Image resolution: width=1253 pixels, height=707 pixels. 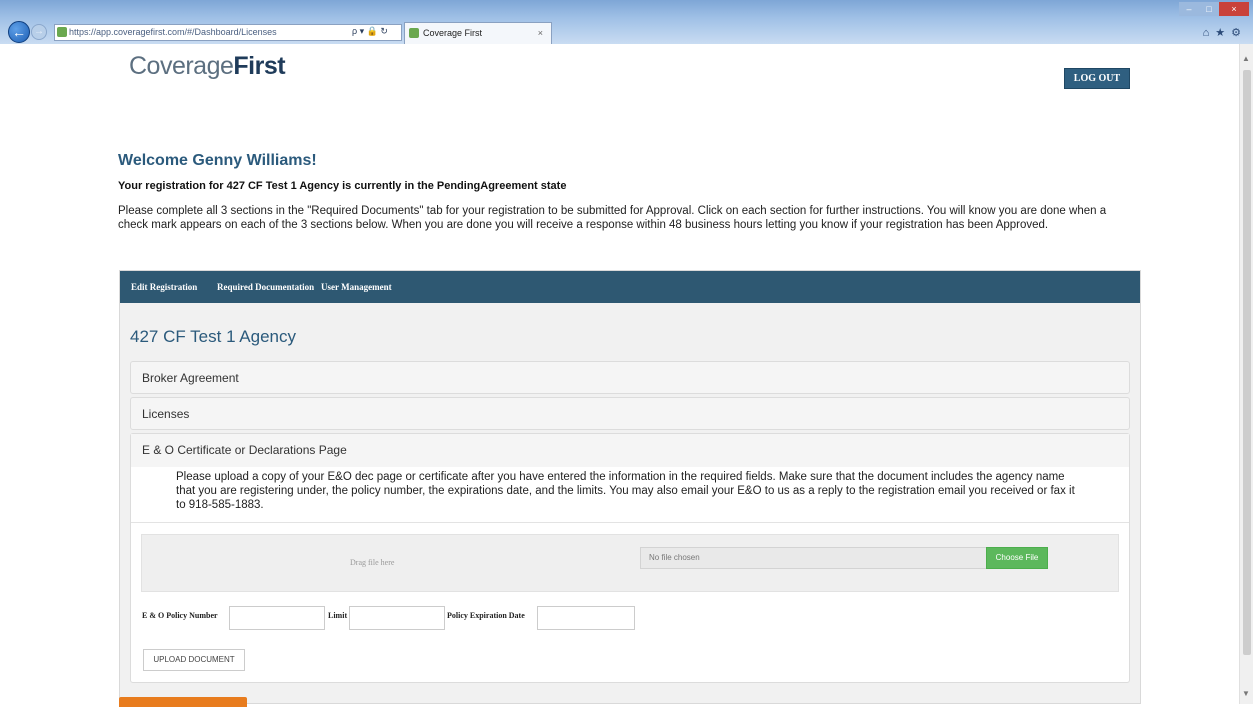 What do you see at coordinates (259, 66) in the screenshot?
I see `logo-bold-text: First` at bounding box center [259, 66].